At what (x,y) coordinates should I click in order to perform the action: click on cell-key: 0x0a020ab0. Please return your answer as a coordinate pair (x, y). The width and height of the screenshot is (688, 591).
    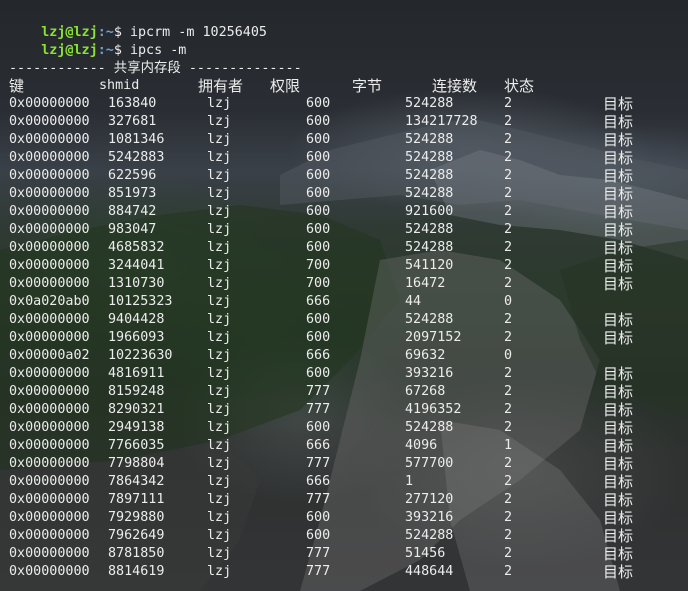
    Looking at the image, I should click on (49, 301).